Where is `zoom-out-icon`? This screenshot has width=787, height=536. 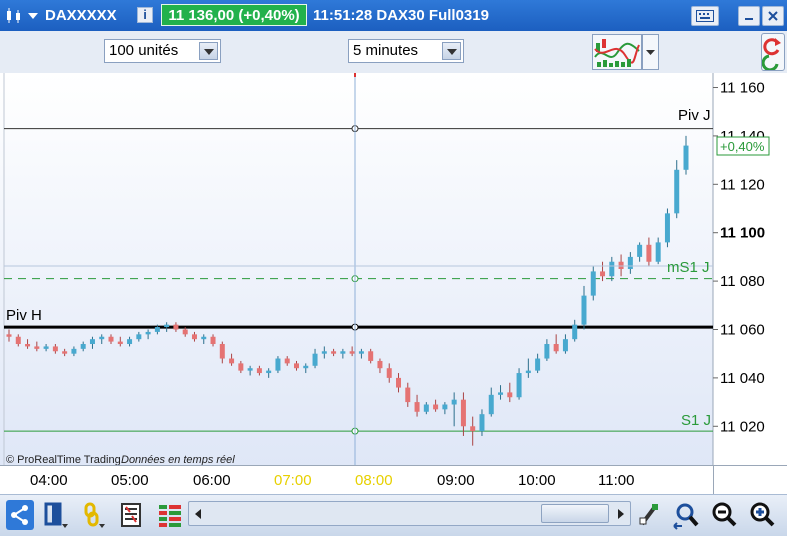 zoom-out-icon is located at coordinates (724, 515).